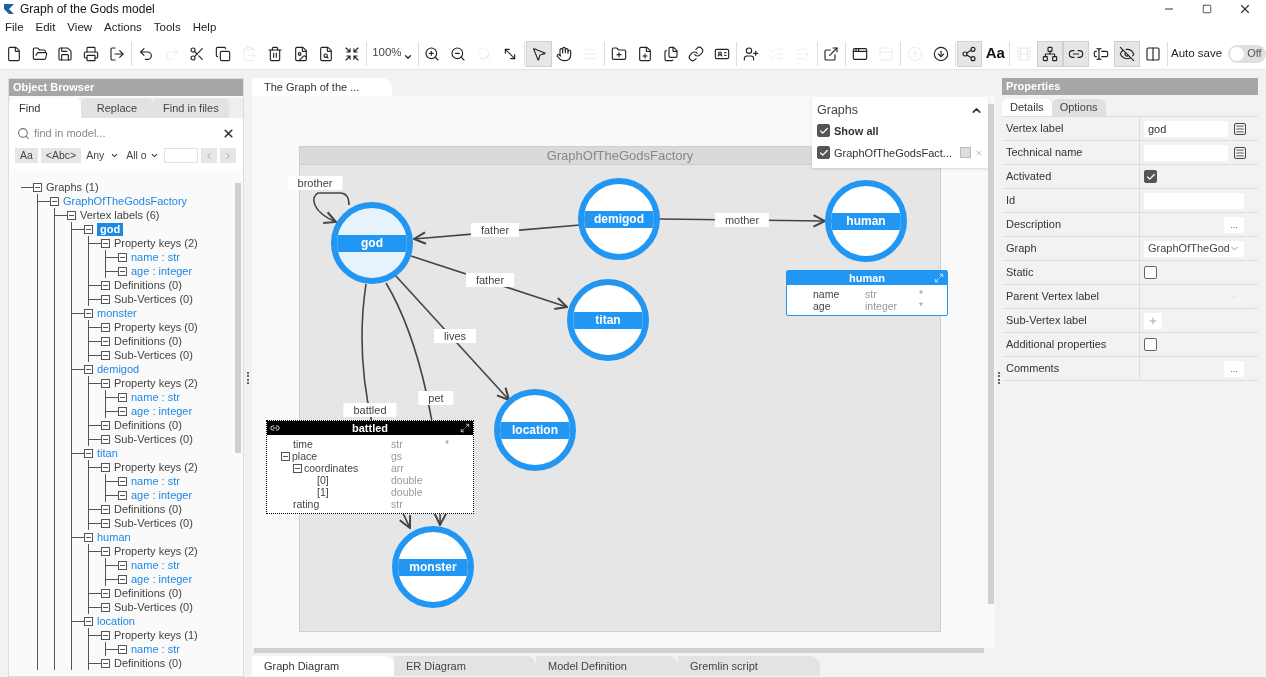  I want to click on link-button, so click(1075, 53).